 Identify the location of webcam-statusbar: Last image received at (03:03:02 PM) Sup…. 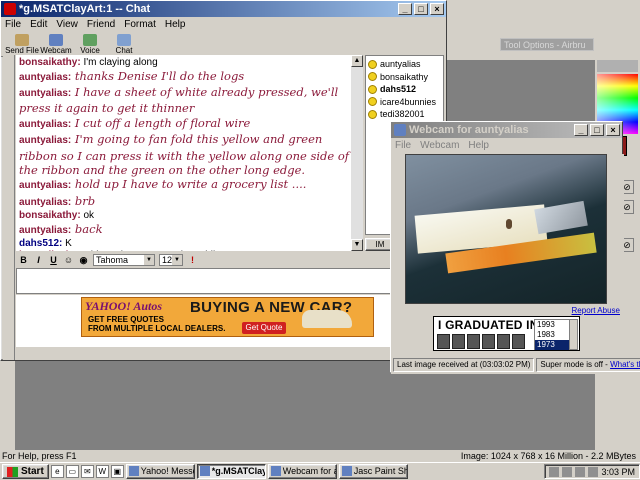
(515, 365).